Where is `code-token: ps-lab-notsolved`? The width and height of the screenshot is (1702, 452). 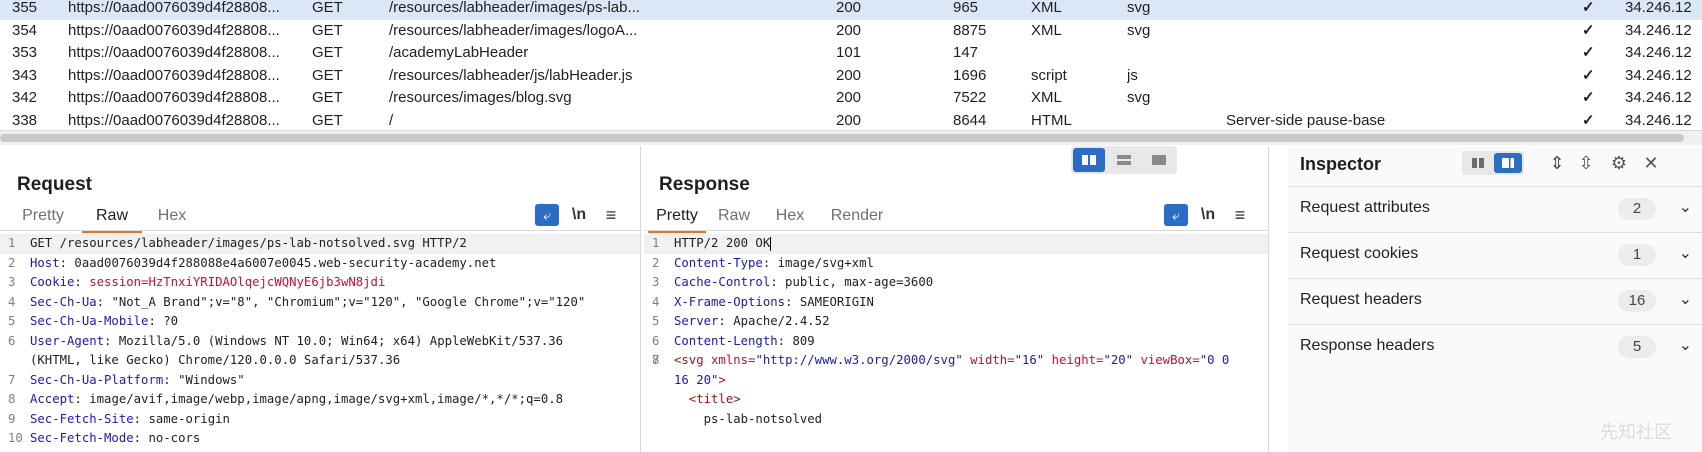
code-token: ps-lab-notsolved is located at coordinates (748, 418).